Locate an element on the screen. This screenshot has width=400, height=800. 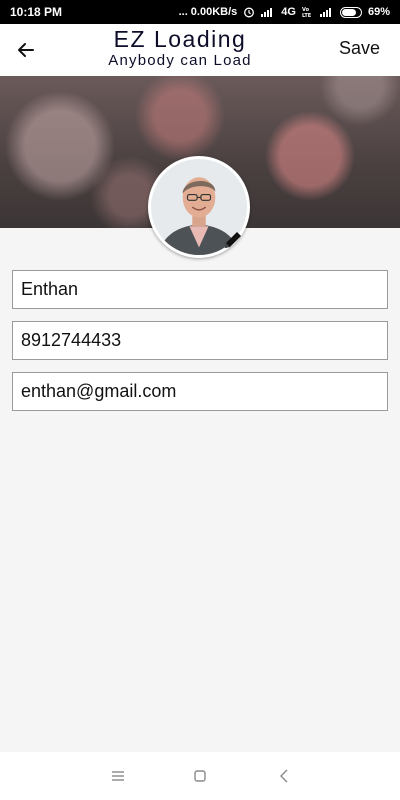
recent-apps-button is located at coordinates (118, 776).